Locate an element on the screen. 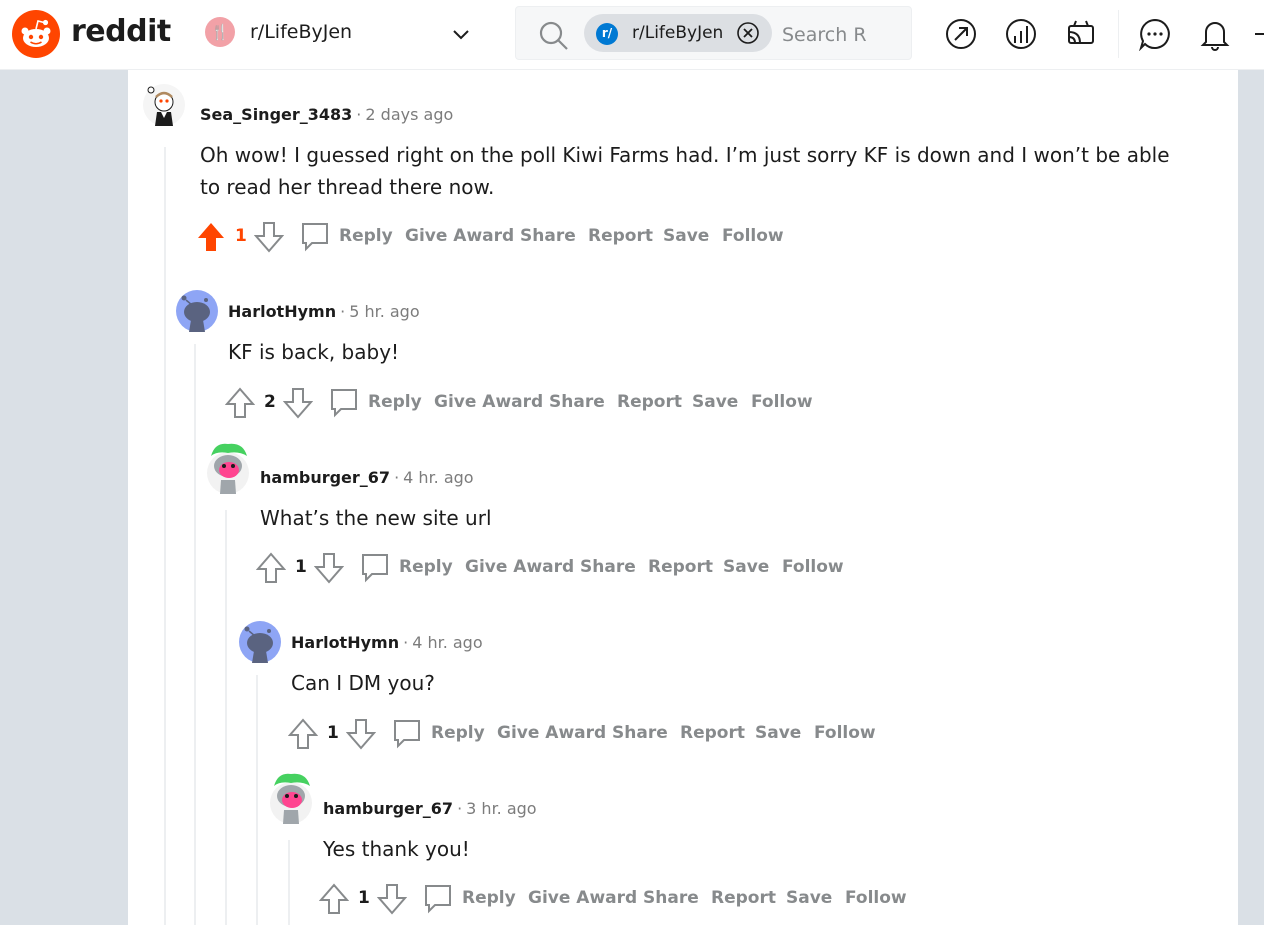 Image resolution: width=1264 pixels, height=925 pixels. reddit-logo-icon is located at coordinates (36, 34).